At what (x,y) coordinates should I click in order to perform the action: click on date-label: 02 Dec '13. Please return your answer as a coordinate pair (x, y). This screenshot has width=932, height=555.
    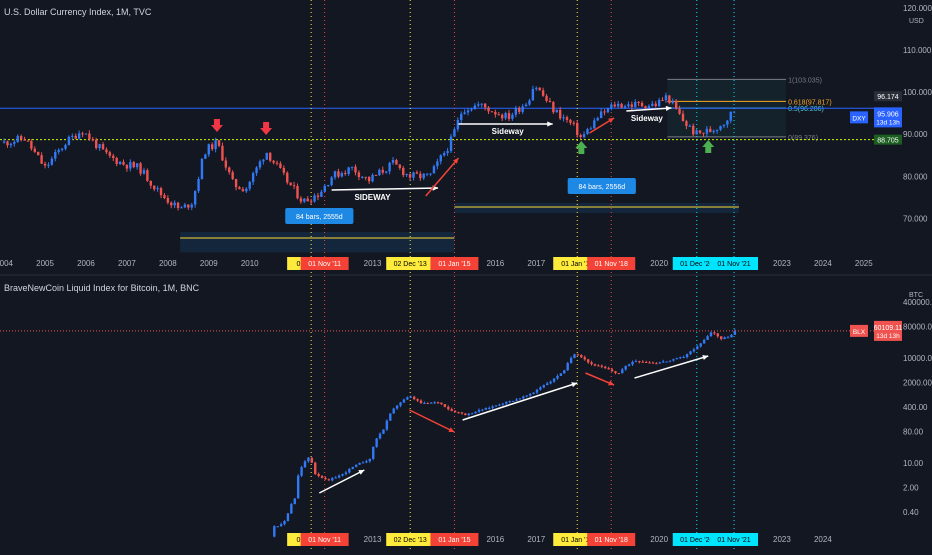
    Looking at the image, I should click on (410, 264).